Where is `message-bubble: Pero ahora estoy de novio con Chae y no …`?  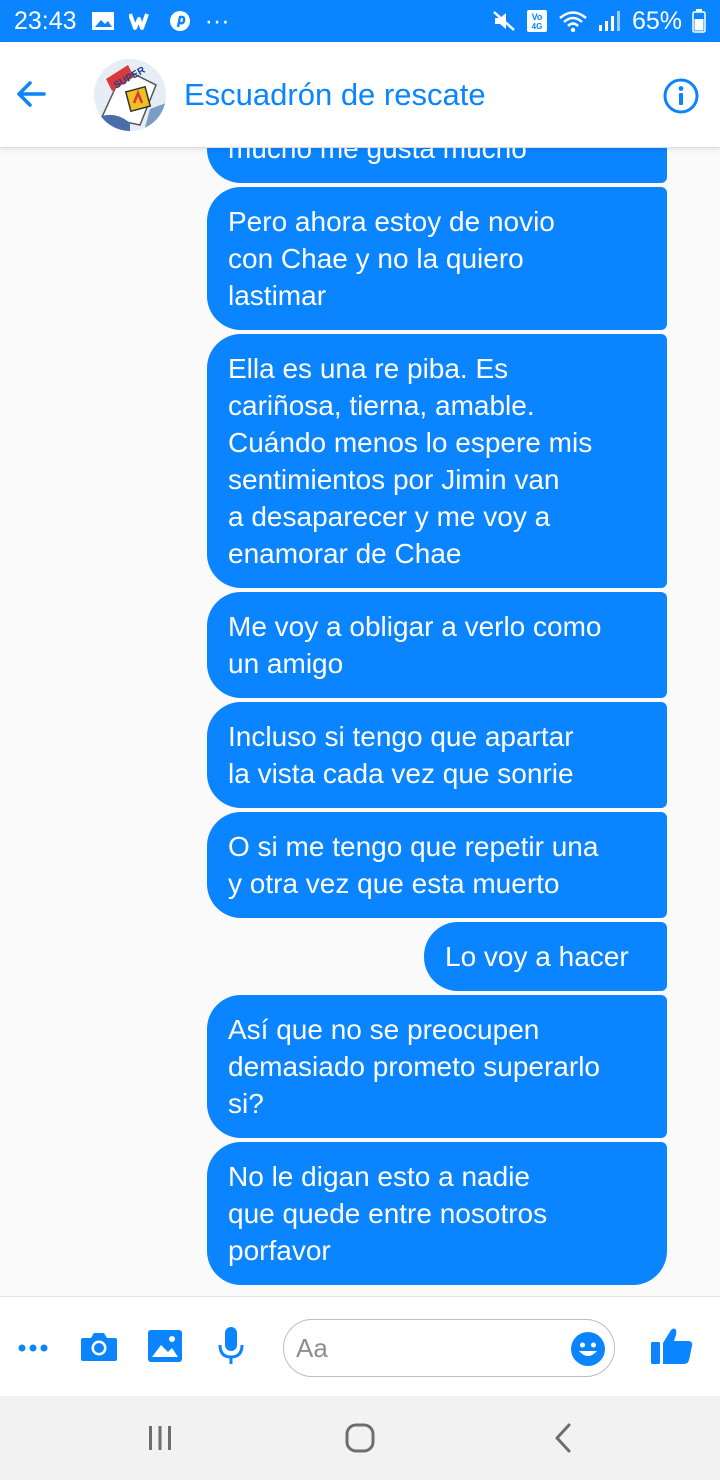
message-bubble: Pero ahora estoy de novio con Chae y no … is located at coordinates (437, 258).